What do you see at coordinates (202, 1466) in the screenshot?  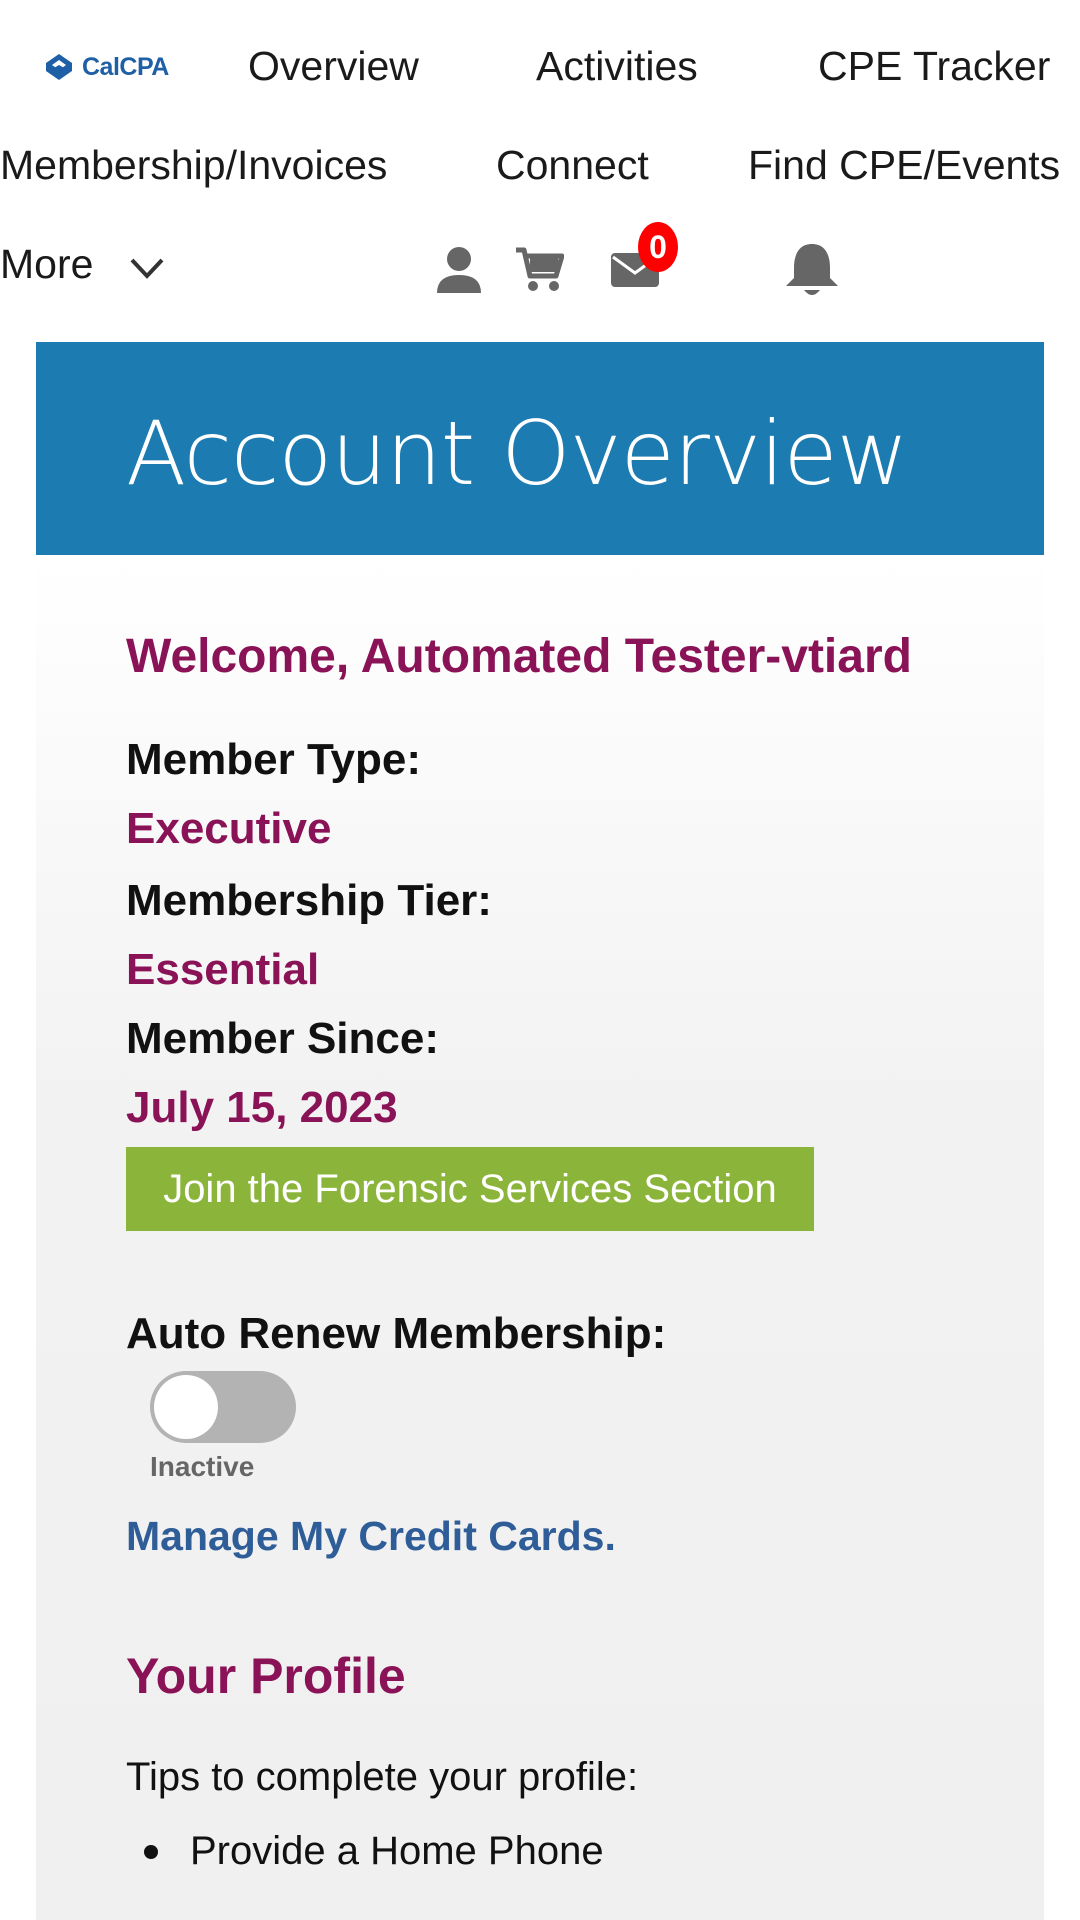 I see `auto-renew-status: Inactive` at bounding box center [202, 1466].